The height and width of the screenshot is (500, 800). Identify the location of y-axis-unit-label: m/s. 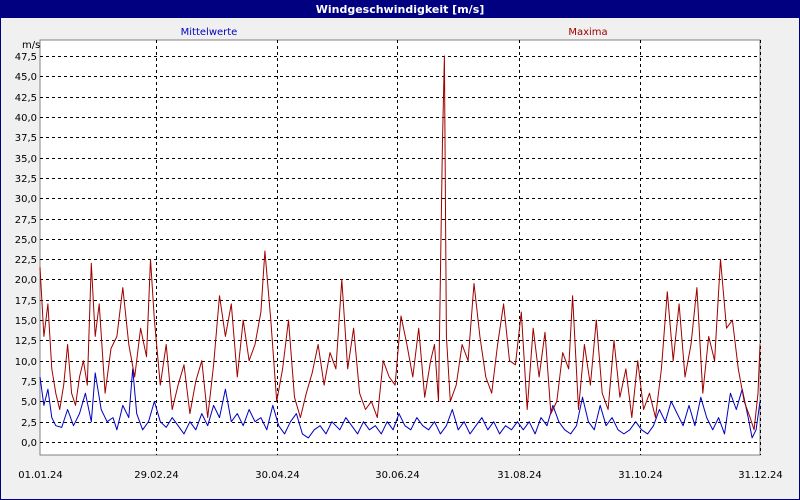
(31, 45).